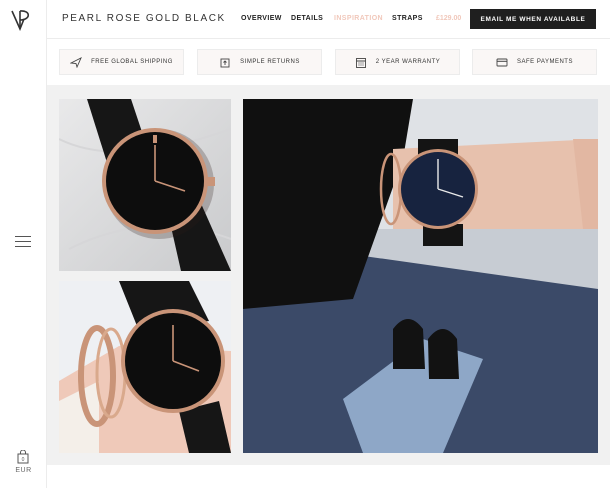 The width and height of the screenshot is (610, 488). I want to click on return-box-icon, so click(225, 62).